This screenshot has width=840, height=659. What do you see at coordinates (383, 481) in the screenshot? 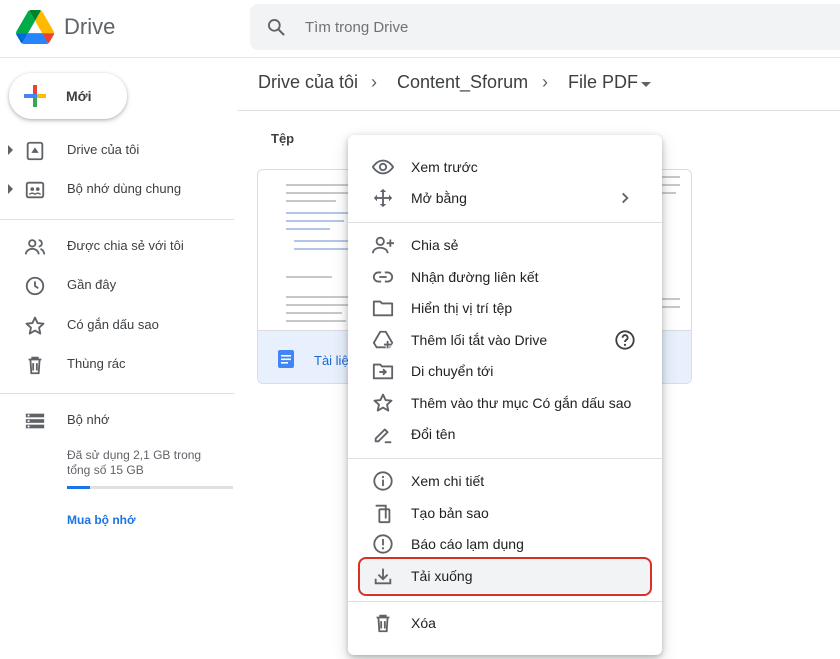
I see `info-icon` at bounding box center [383, 481].